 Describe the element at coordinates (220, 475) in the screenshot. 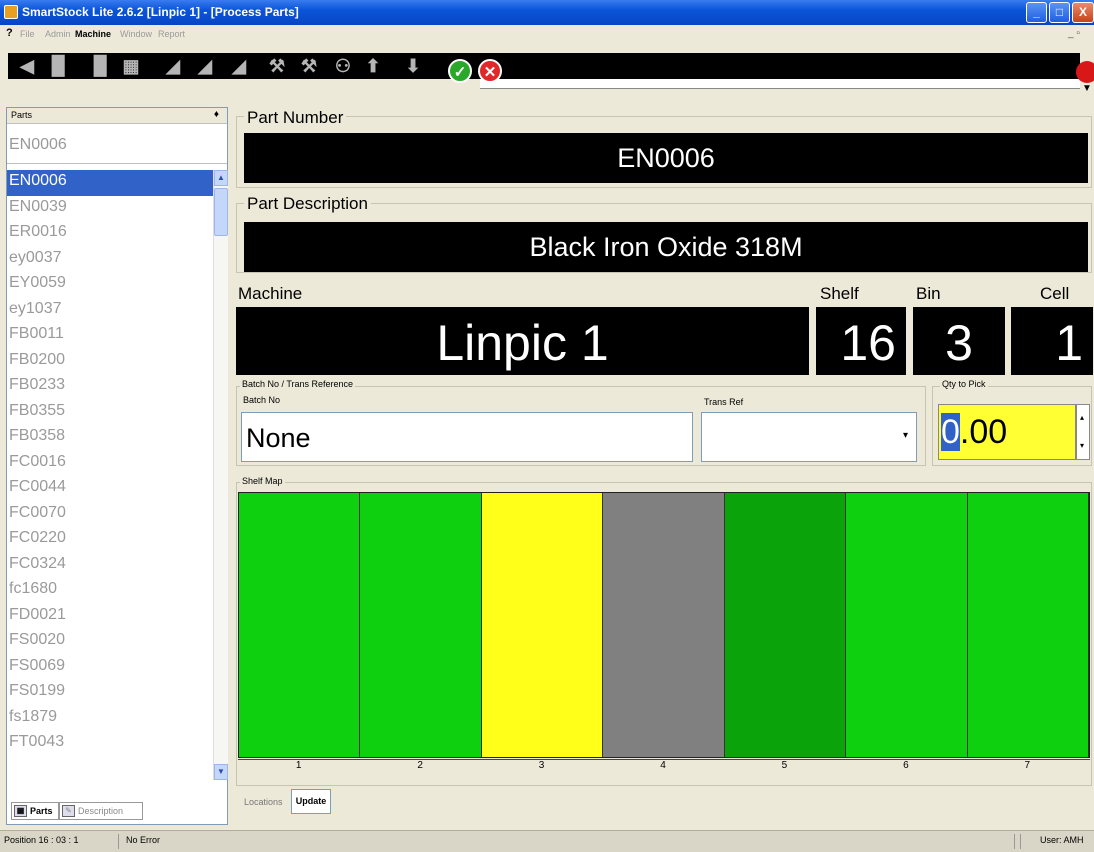

I see `parts-scrollbar: ▲ ▼` at that location.